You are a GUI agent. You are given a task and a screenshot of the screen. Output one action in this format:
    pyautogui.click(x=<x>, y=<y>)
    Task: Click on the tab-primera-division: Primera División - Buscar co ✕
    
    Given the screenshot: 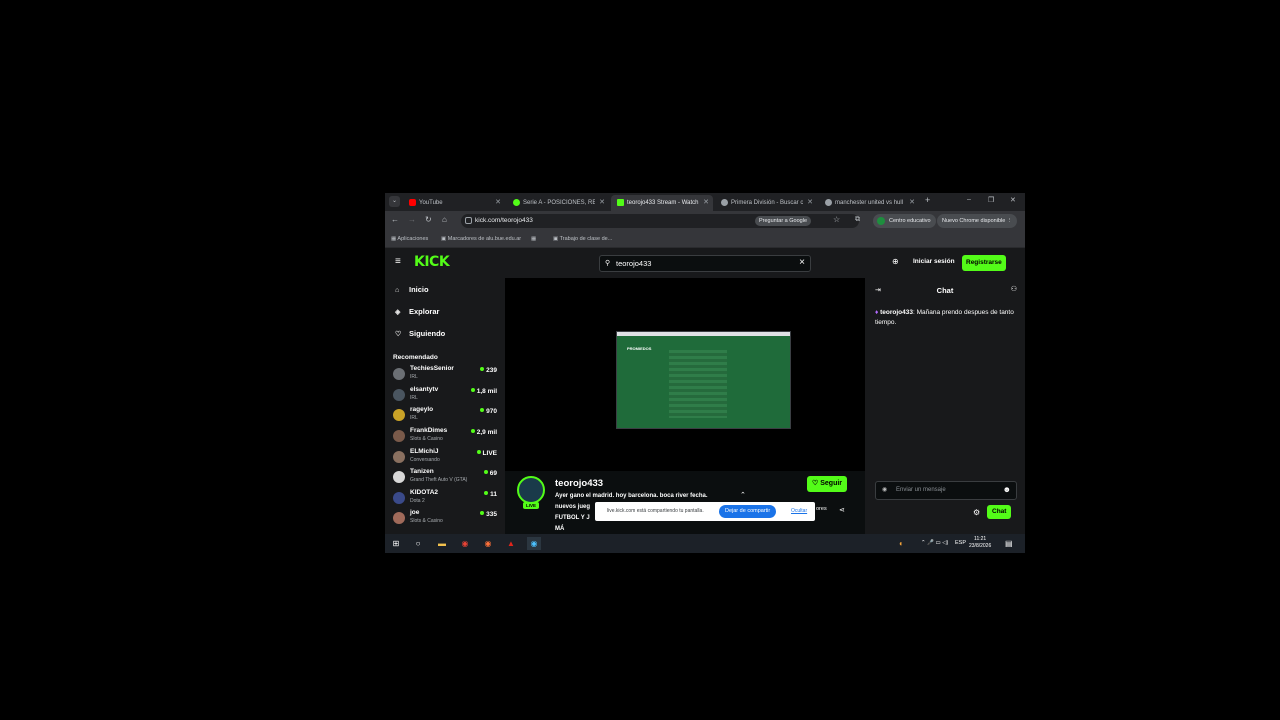 What is the action you would take?
    pyautogui.click(x=766, y=203)
    